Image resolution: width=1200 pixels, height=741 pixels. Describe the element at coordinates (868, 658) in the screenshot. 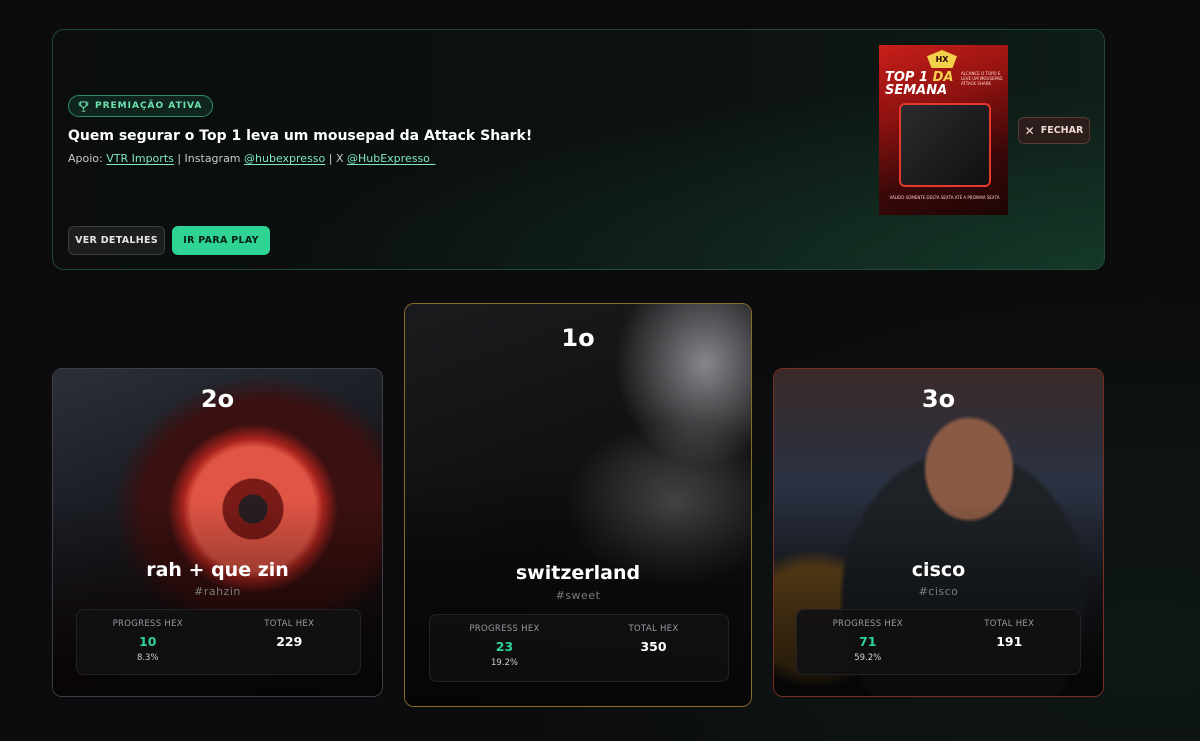

I see `progress-hex-percent: 59.2%` at that location.